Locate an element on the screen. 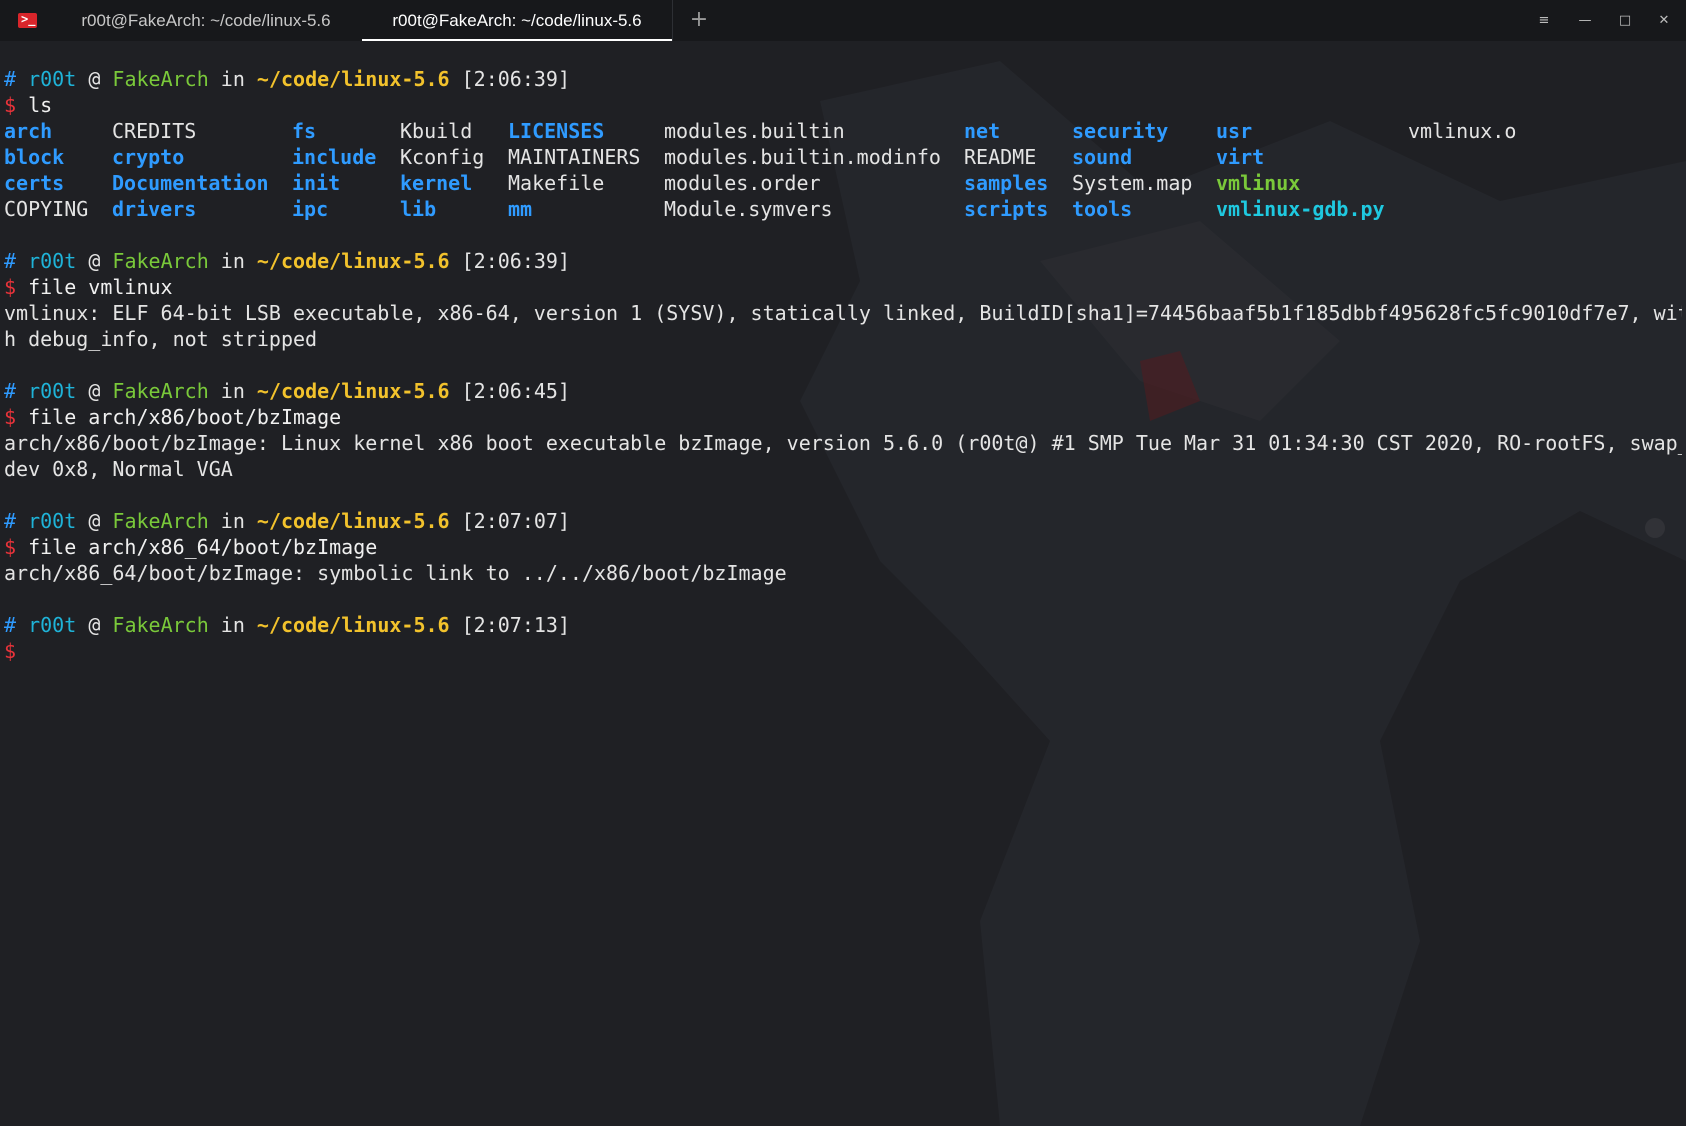 This screenshot has width=1686, height=1126. ls-entry: vmlinux is located at coordinates (1258, 183).